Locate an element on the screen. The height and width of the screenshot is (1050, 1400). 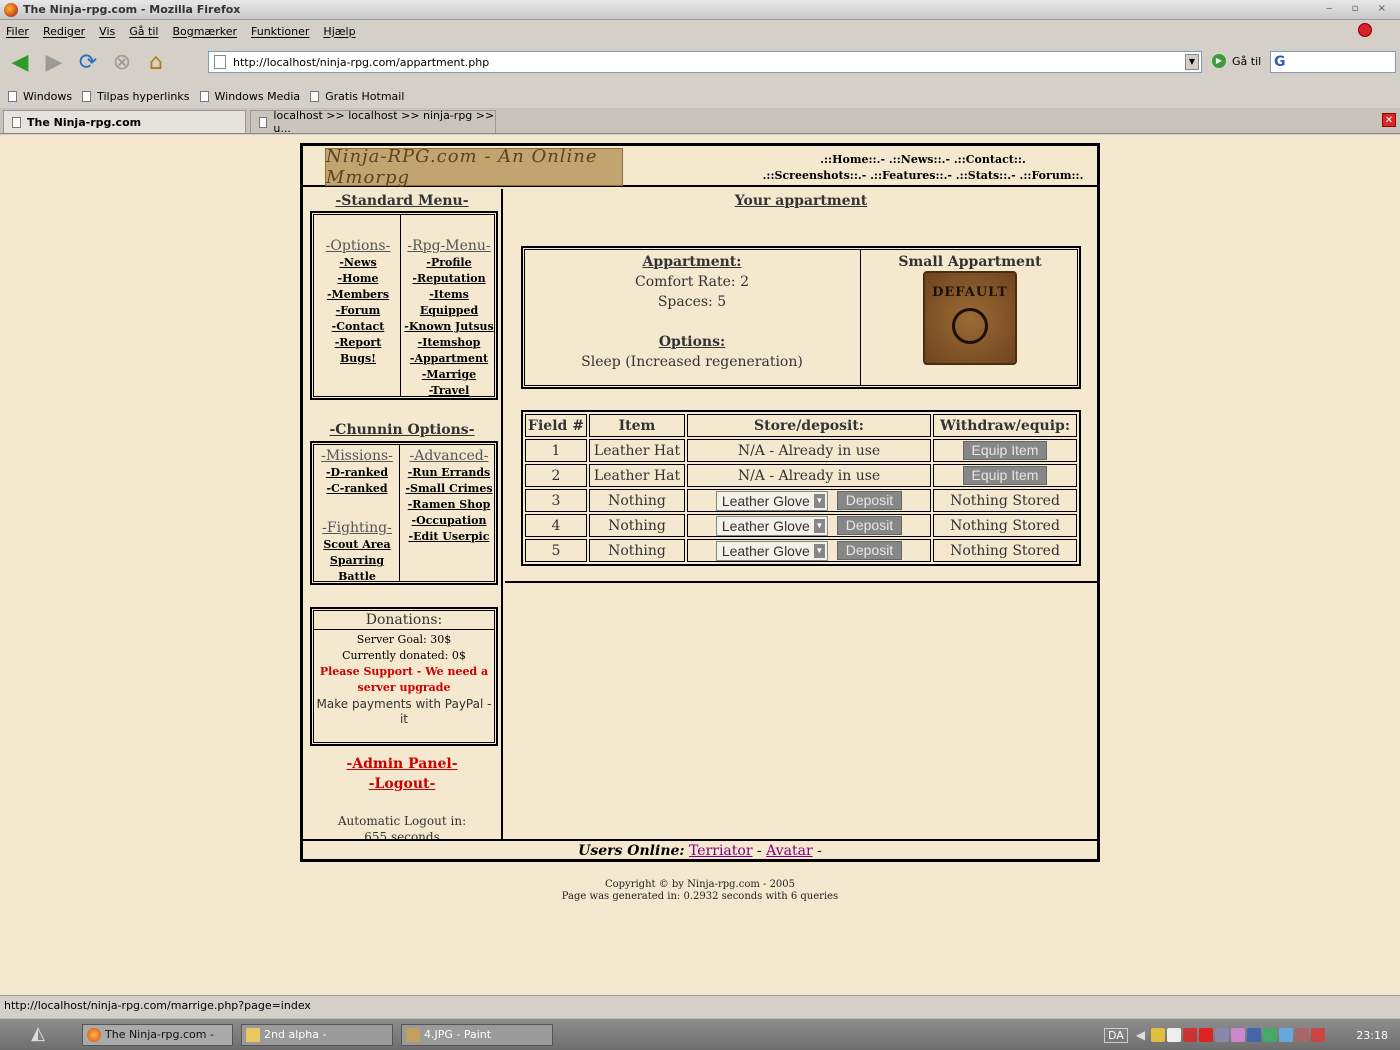
link-appartment: -Appartment is located at coordinates (449, 359).